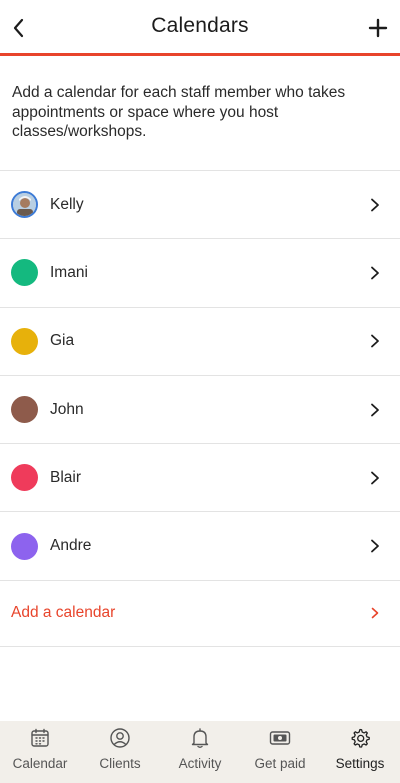 The image size is (400, 783). What do you see at coordinates (71, 546) in the screenshot?
I see `calendar-name: Andre` at bounding box center [71, 546].